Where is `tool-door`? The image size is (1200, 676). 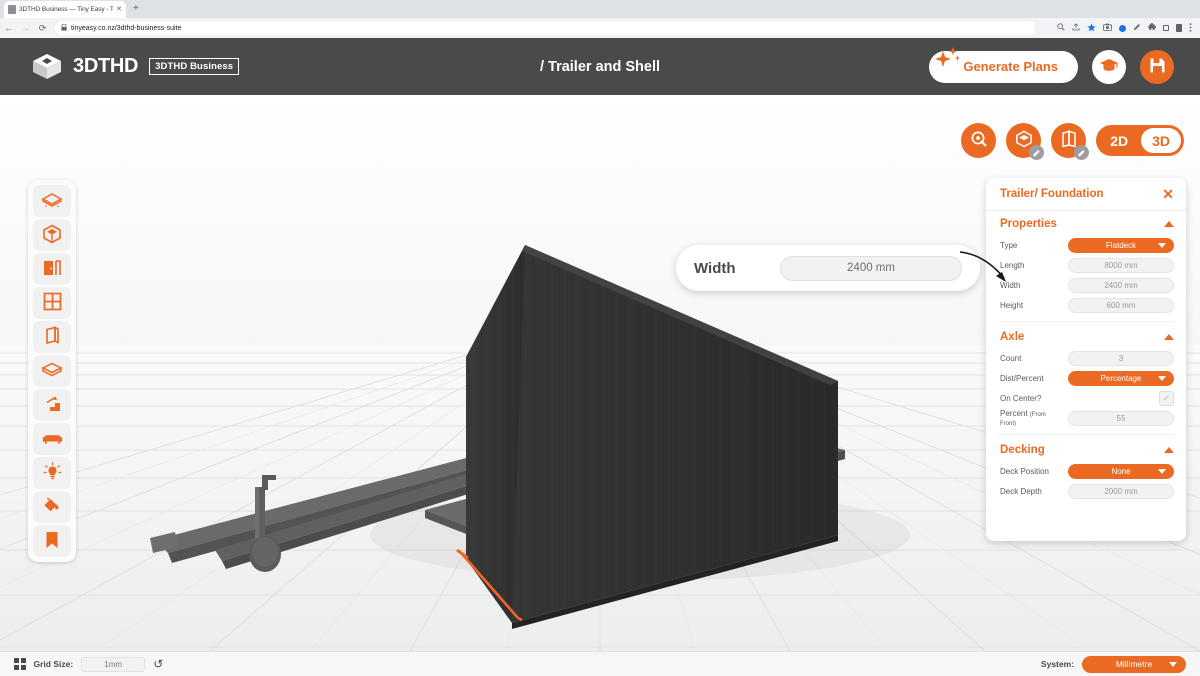
tool-door is located at coordinates (52, 269).